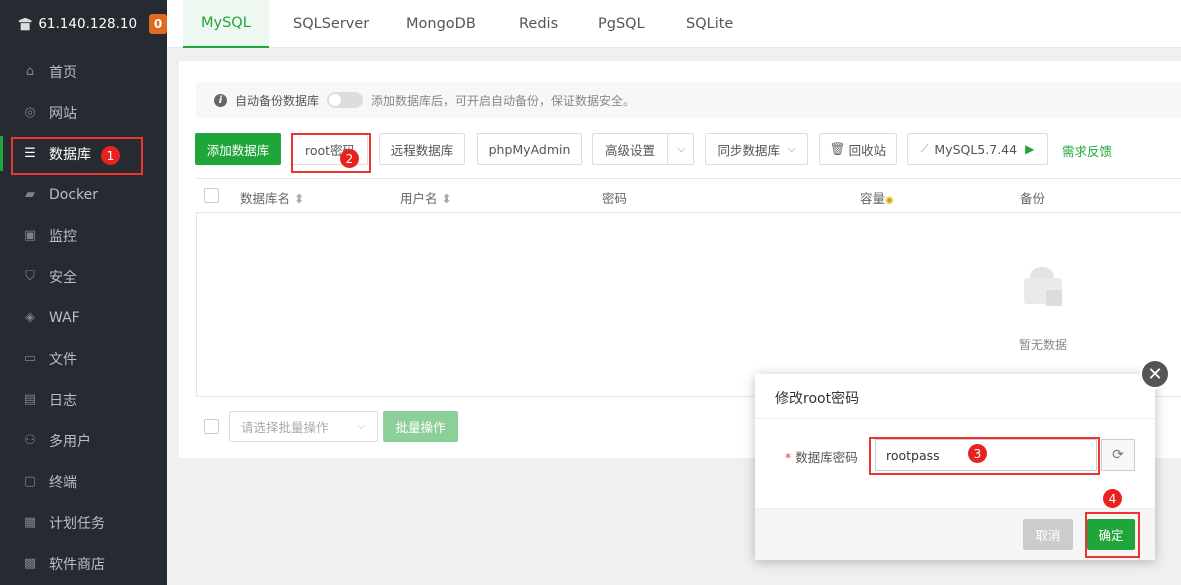  What do you see at coordinates (83, 563) in the screenshot?
I see `sidebar-item-store: ▩ 软件商店` at bounding box center [83, 563].